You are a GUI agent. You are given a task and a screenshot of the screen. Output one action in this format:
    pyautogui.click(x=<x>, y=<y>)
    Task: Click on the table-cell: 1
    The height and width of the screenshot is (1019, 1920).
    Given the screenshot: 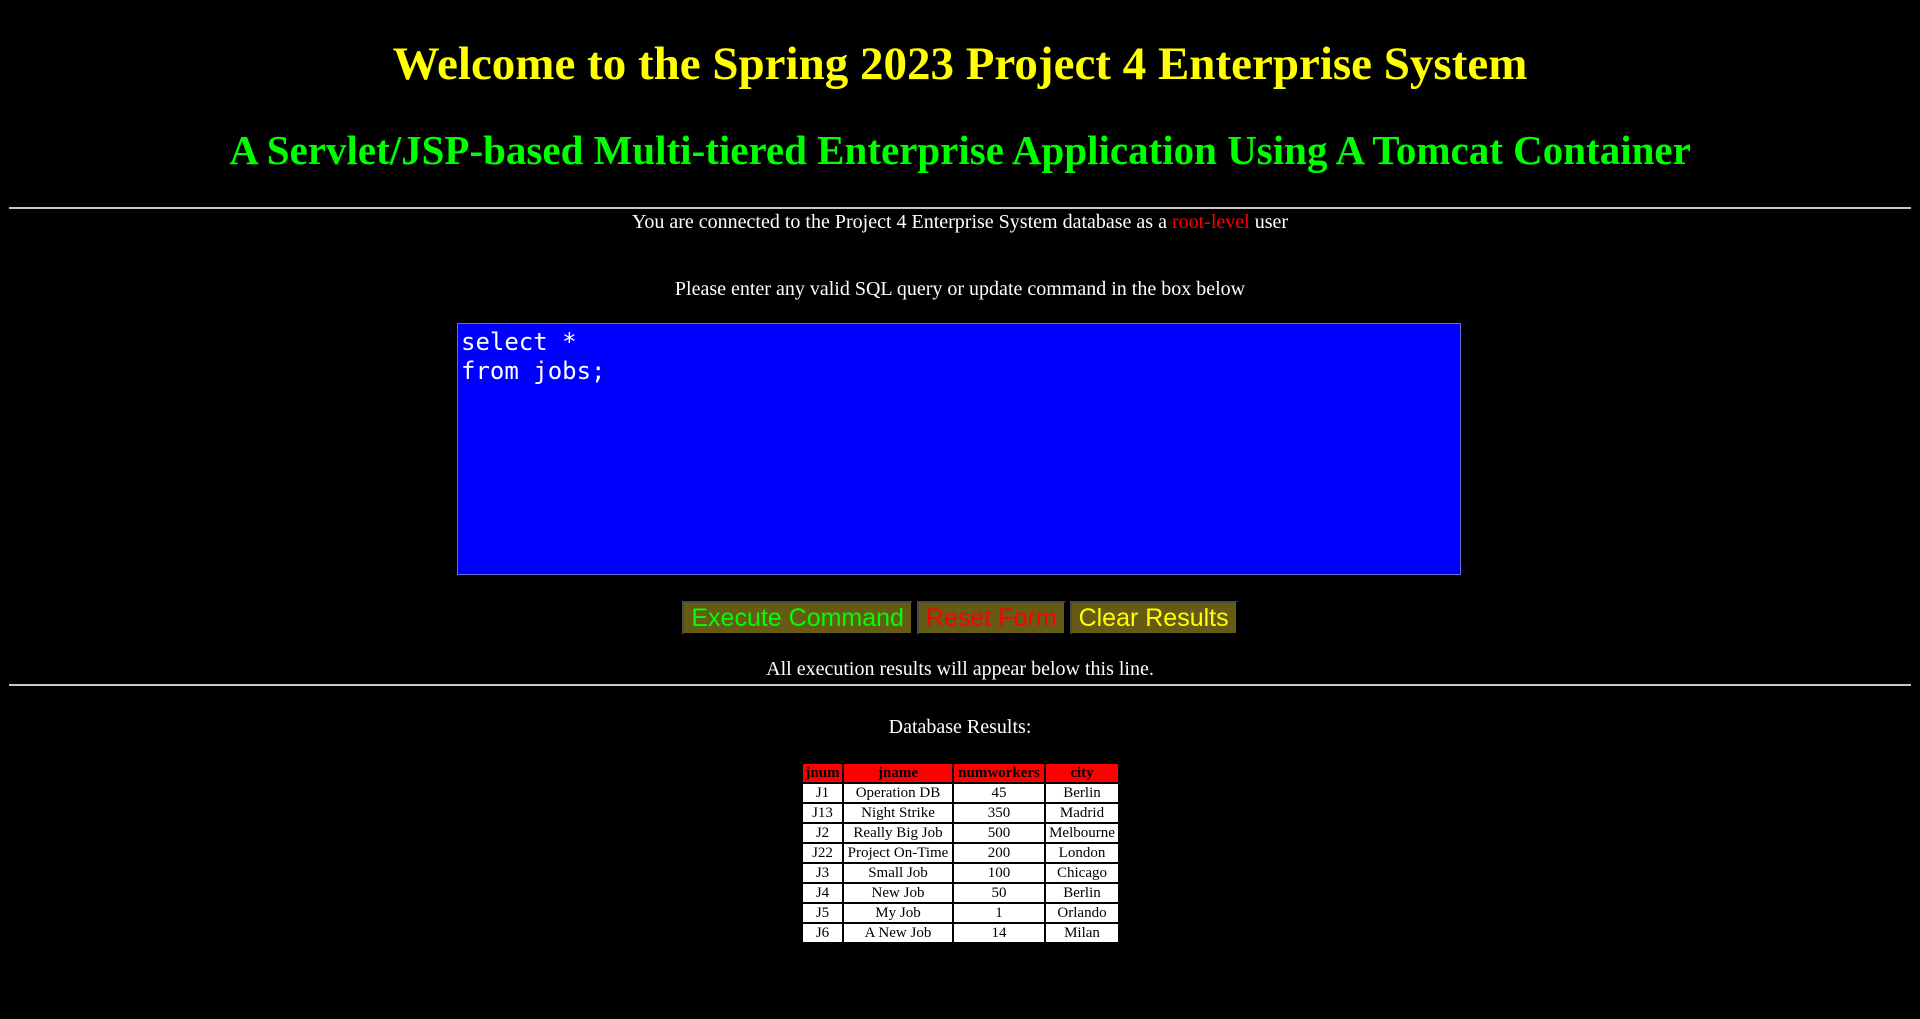 What is the action you would take?
    pyautogui.click(x=999, y=913)
    